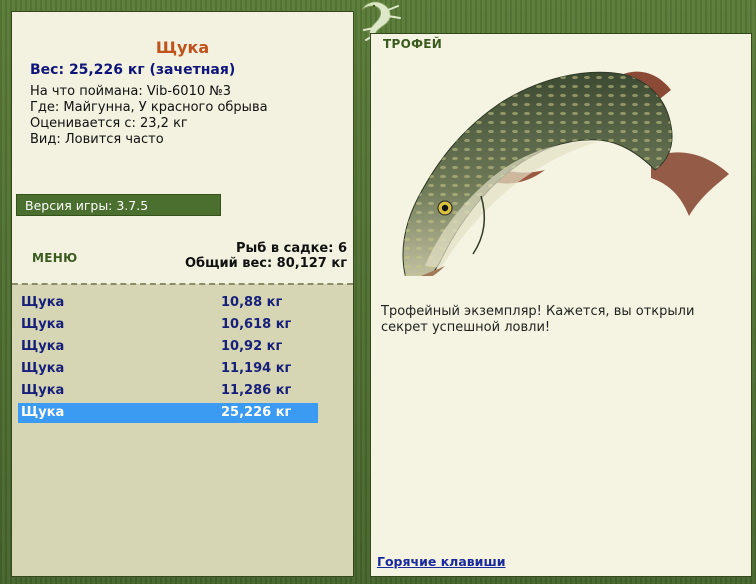  What do you see at coordinates (118, 205) in the screenshot?
I see `game-version-bar: Версия игры: 3.7.5` at bounding box center [118, 205].